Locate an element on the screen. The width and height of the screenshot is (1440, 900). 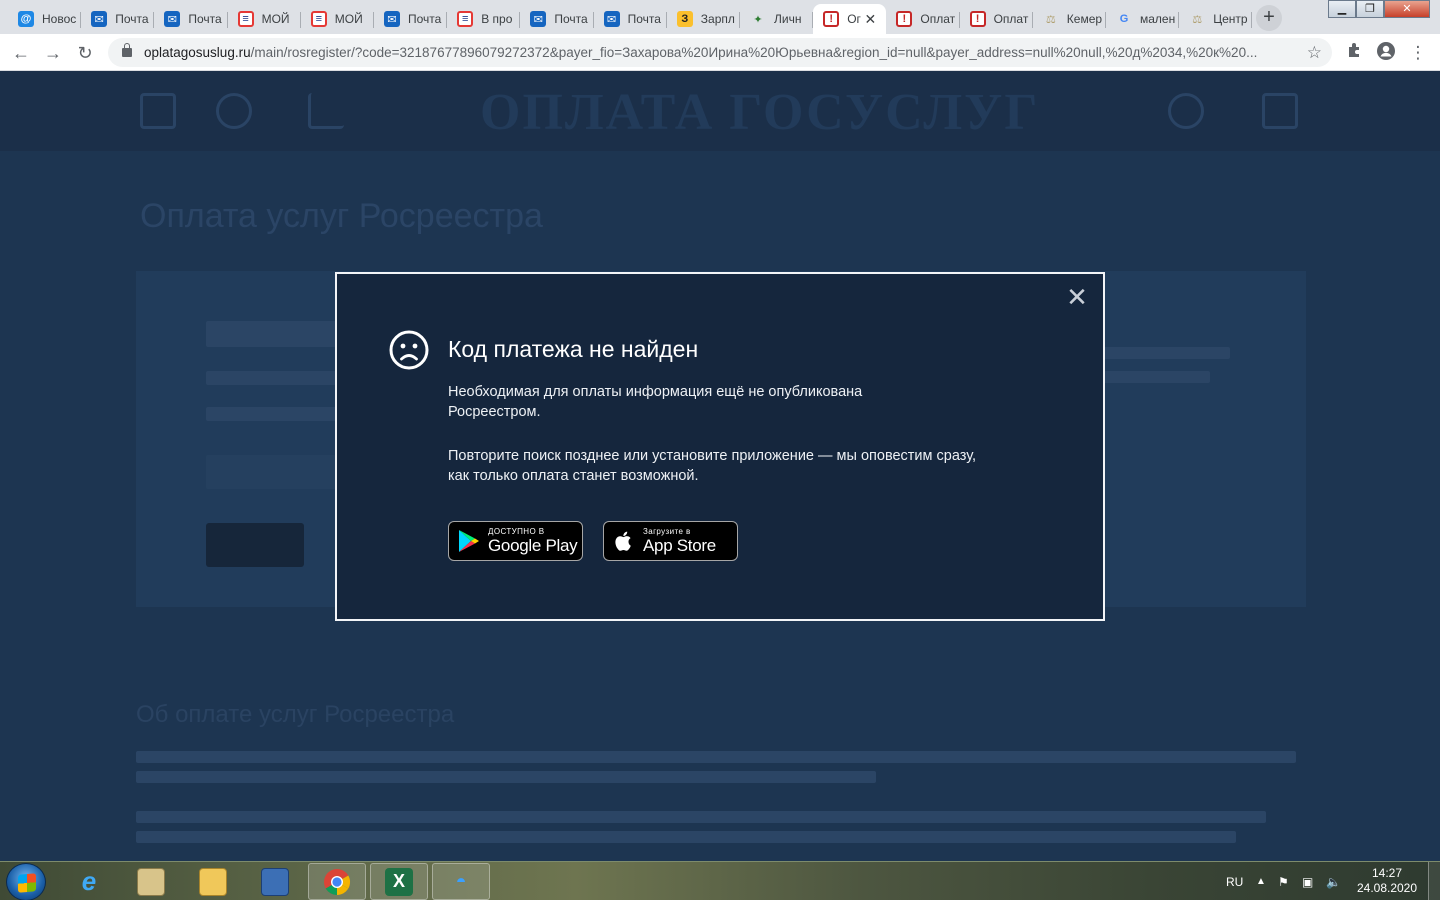
browser-tab-title: В про is located at coordinates (497, 19).